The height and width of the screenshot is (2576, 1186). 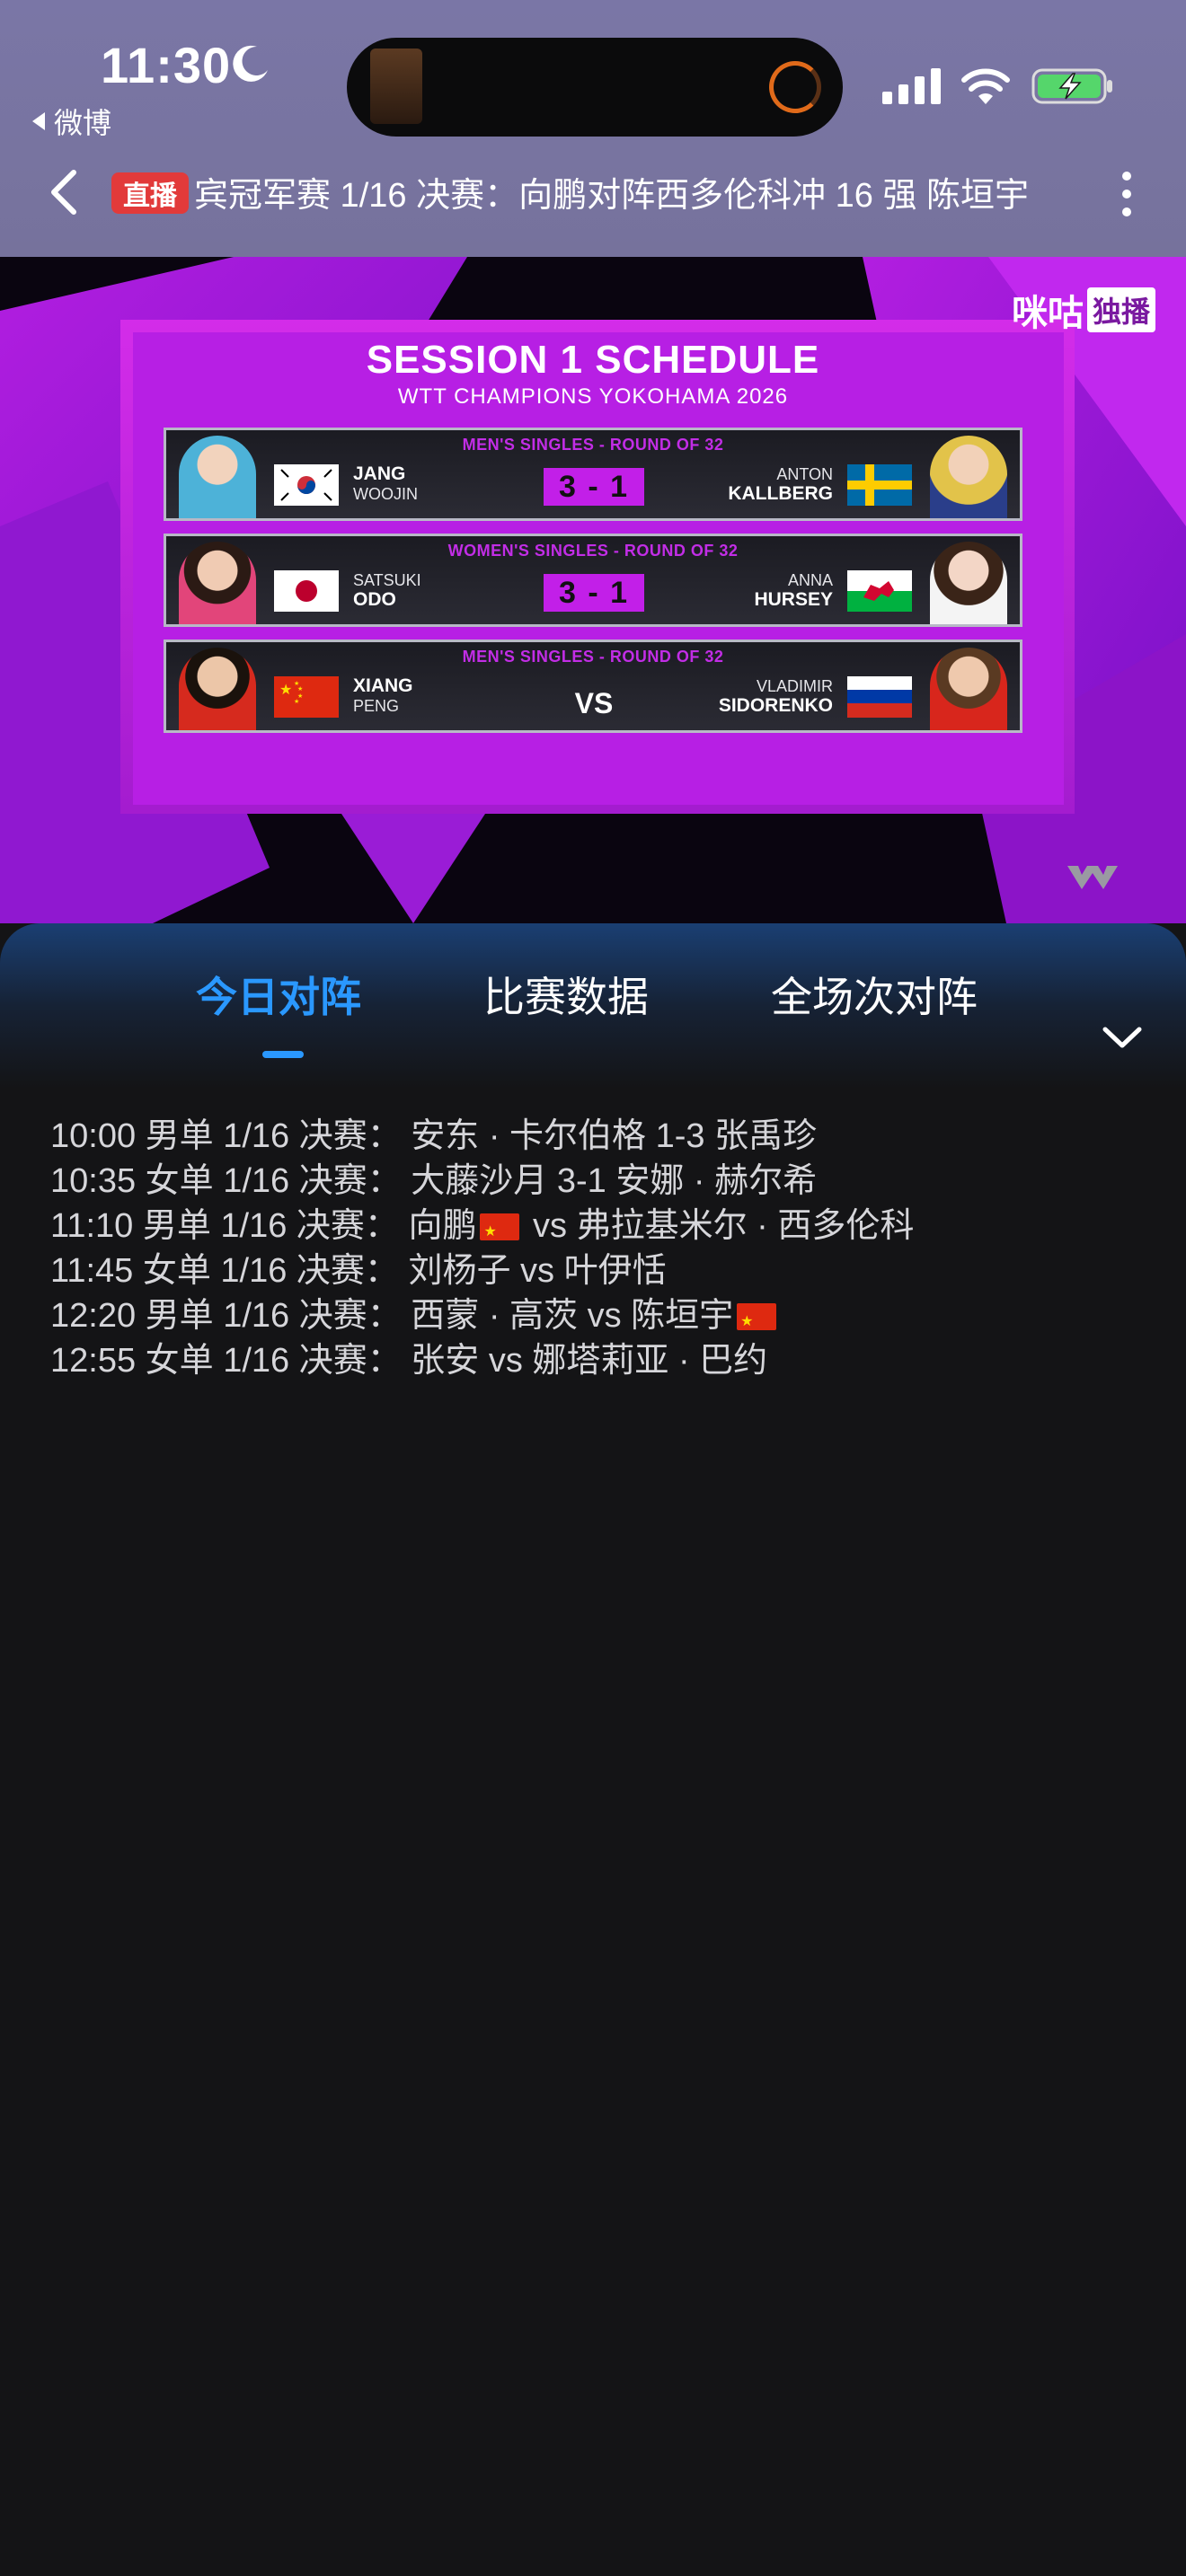 I want to click on player-left-first: JANG, so click(x=379, y=473).